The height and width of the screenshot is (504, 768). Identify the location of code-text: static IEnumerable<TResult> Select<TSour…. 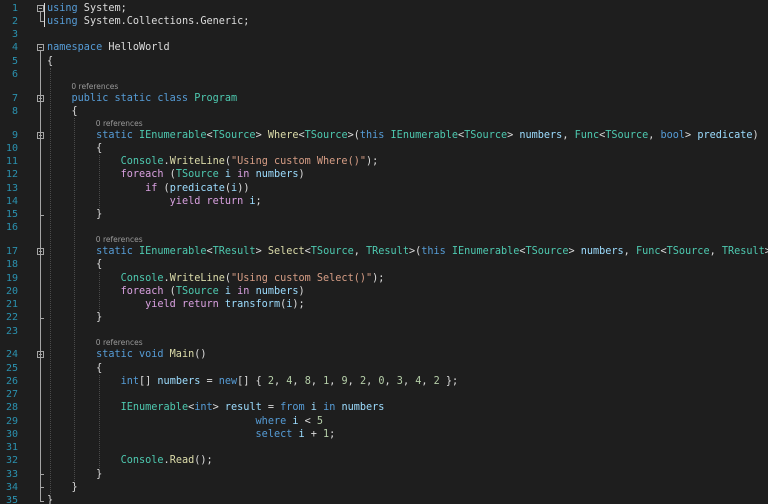
(407, 251).